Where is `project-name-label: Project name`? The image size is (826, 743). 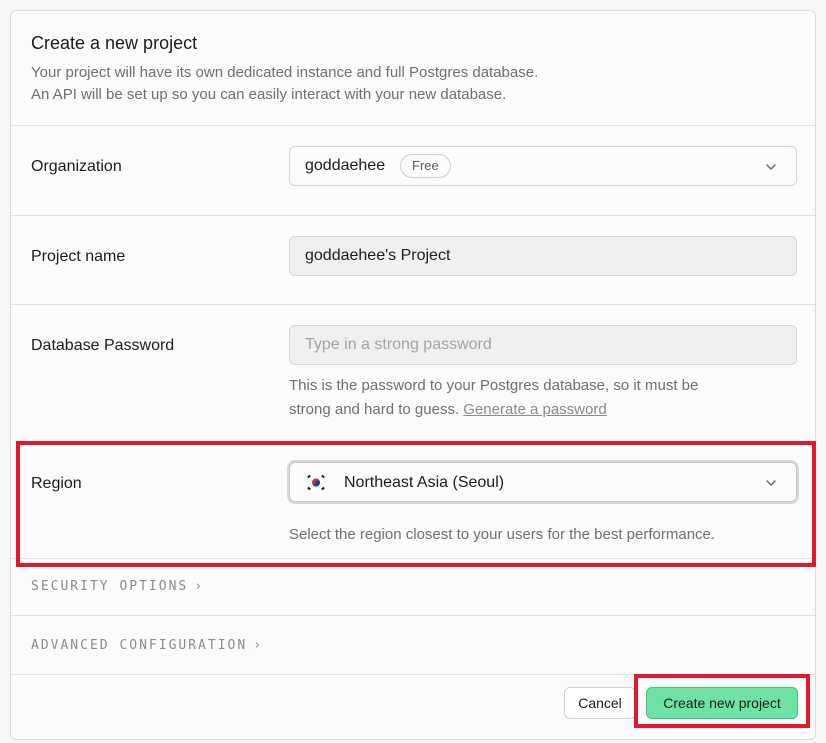 project-name-label: Project name is located at coordinates (78, 256).